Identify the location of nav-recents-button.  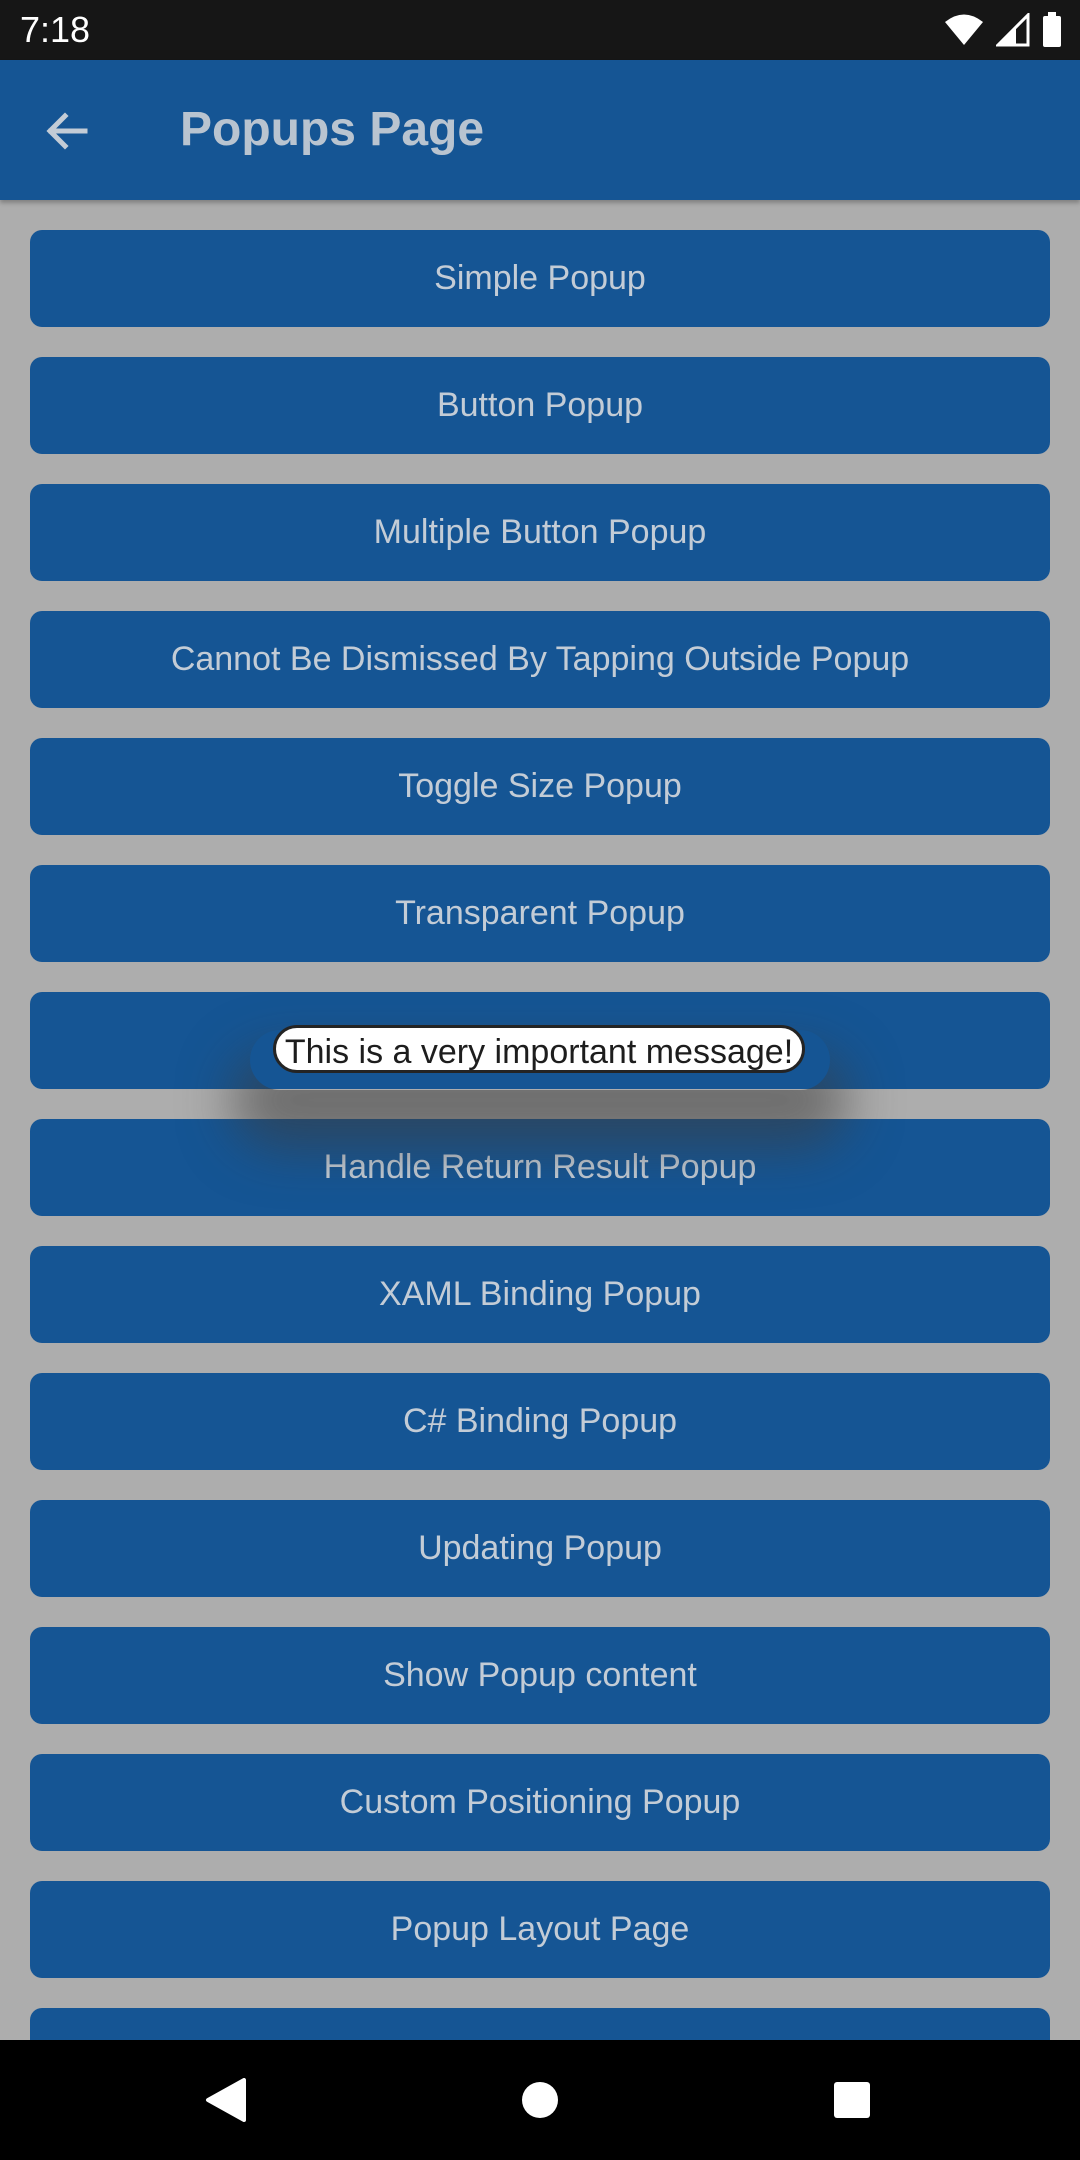
(852, 2100).